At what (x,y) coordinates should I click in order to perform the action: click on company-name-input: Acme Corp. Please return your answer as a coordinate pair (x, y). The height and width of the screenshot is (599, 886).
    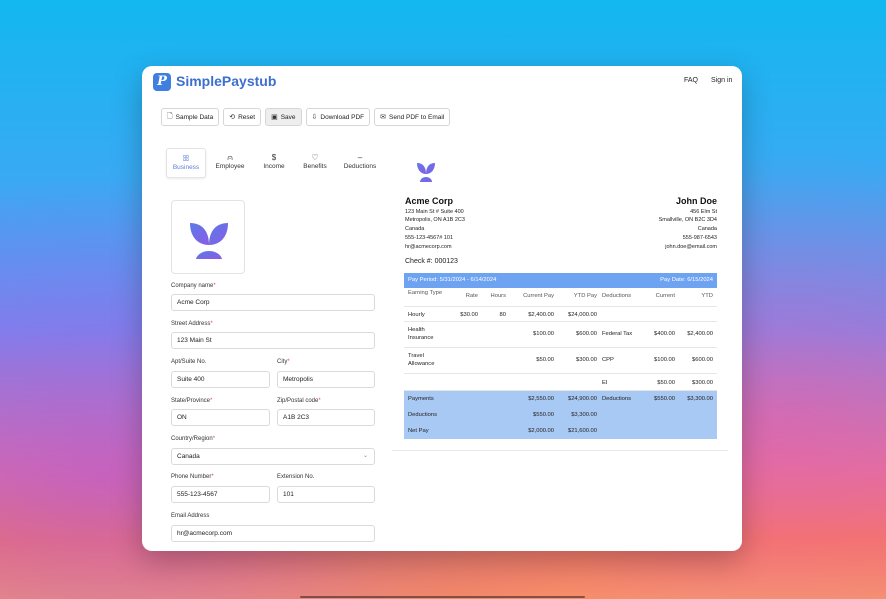
    Looking at the image, I should click on (273, 302).